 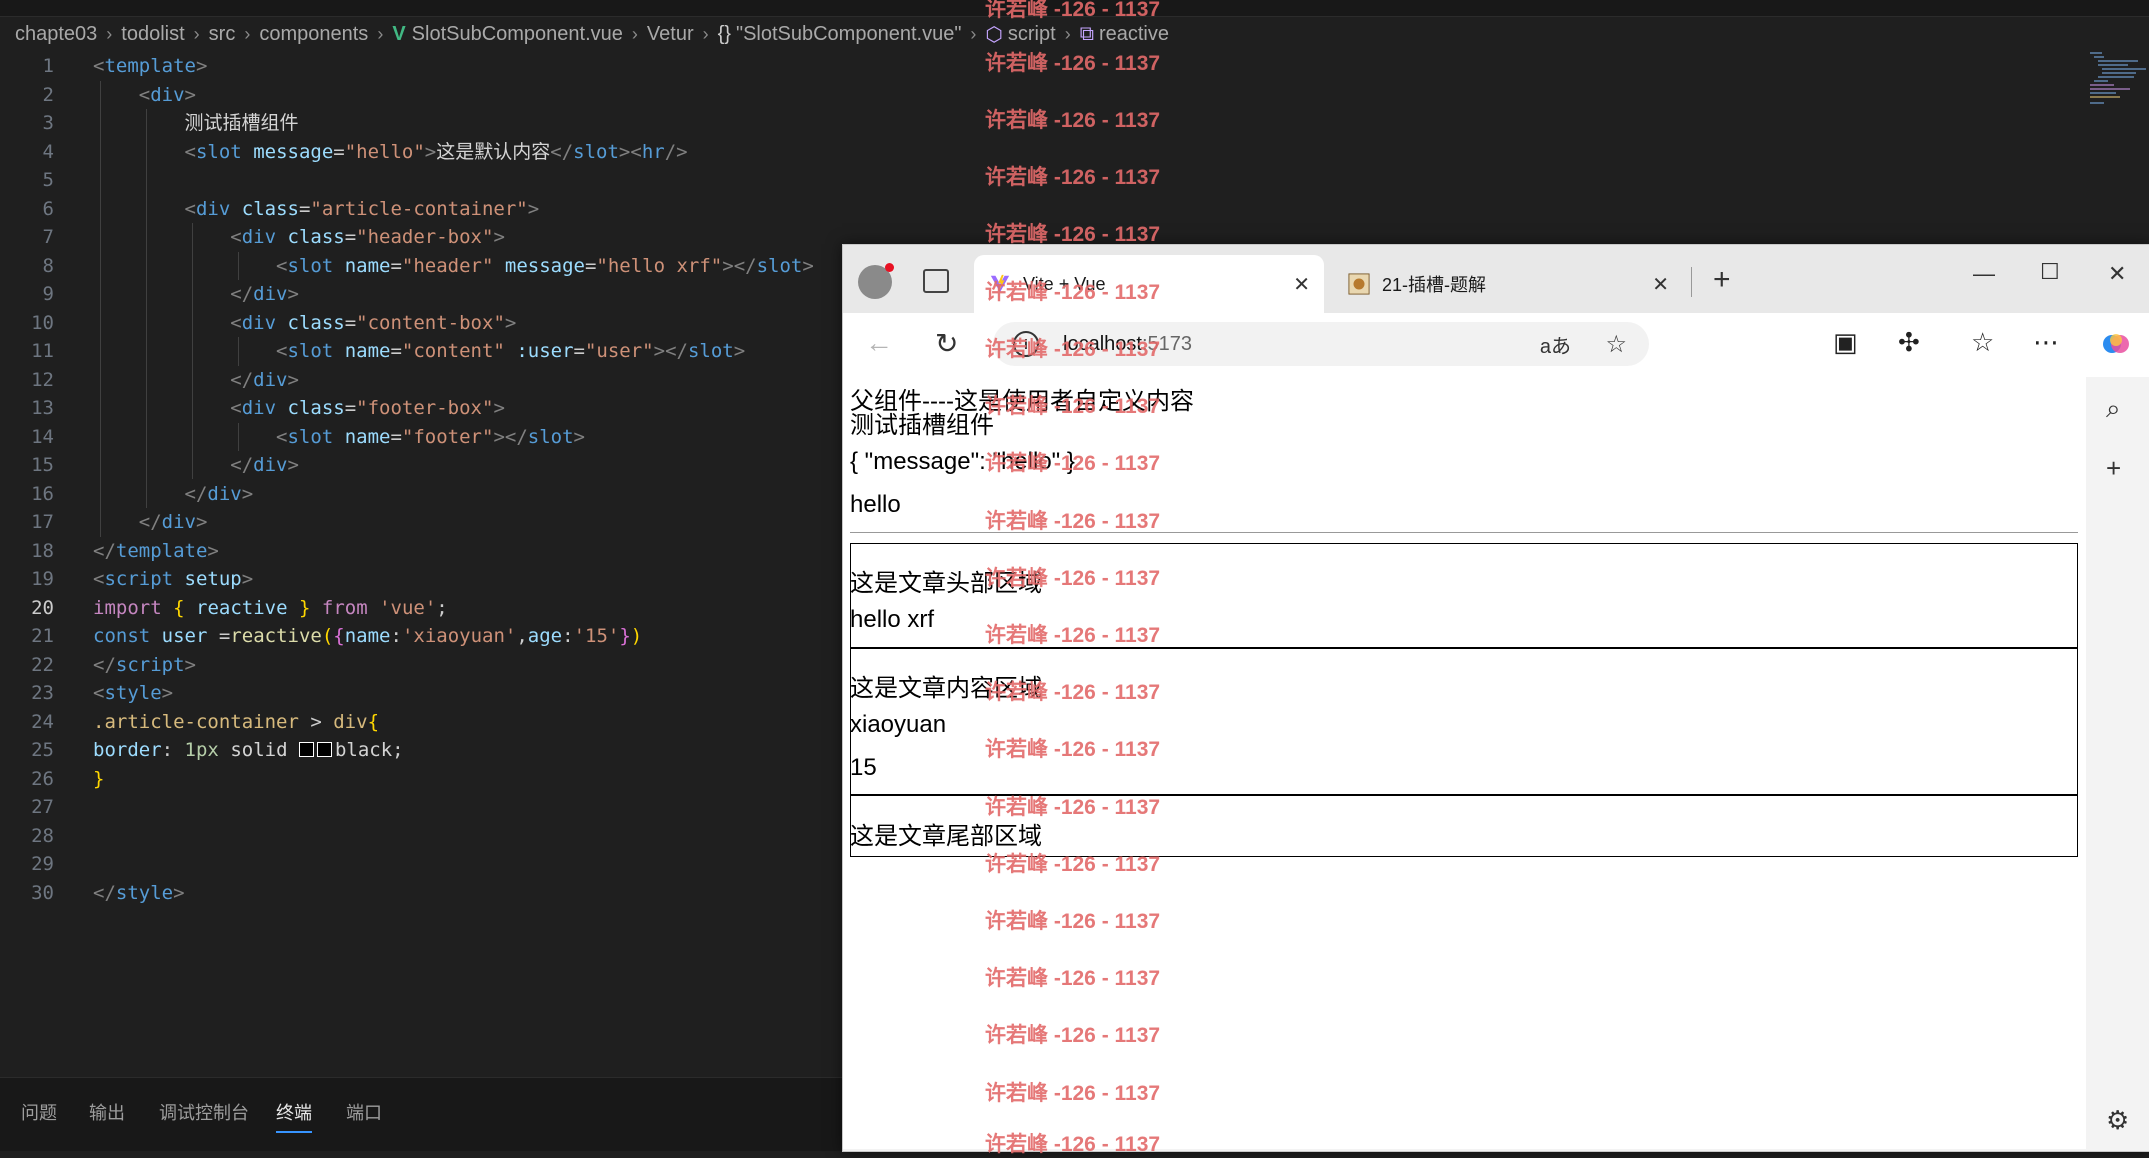 I want to click on breadcrumb-script: script, so click(x=1032, y=34).